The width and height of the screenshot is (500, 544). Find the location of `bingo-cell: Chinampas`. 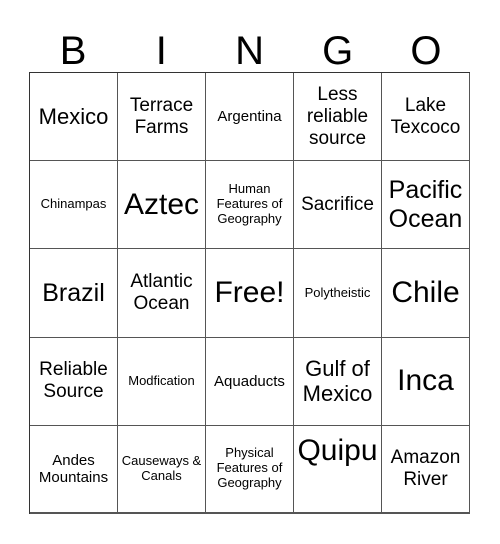

bingo-cell: Chinampas is located at coordinates (74, 205).